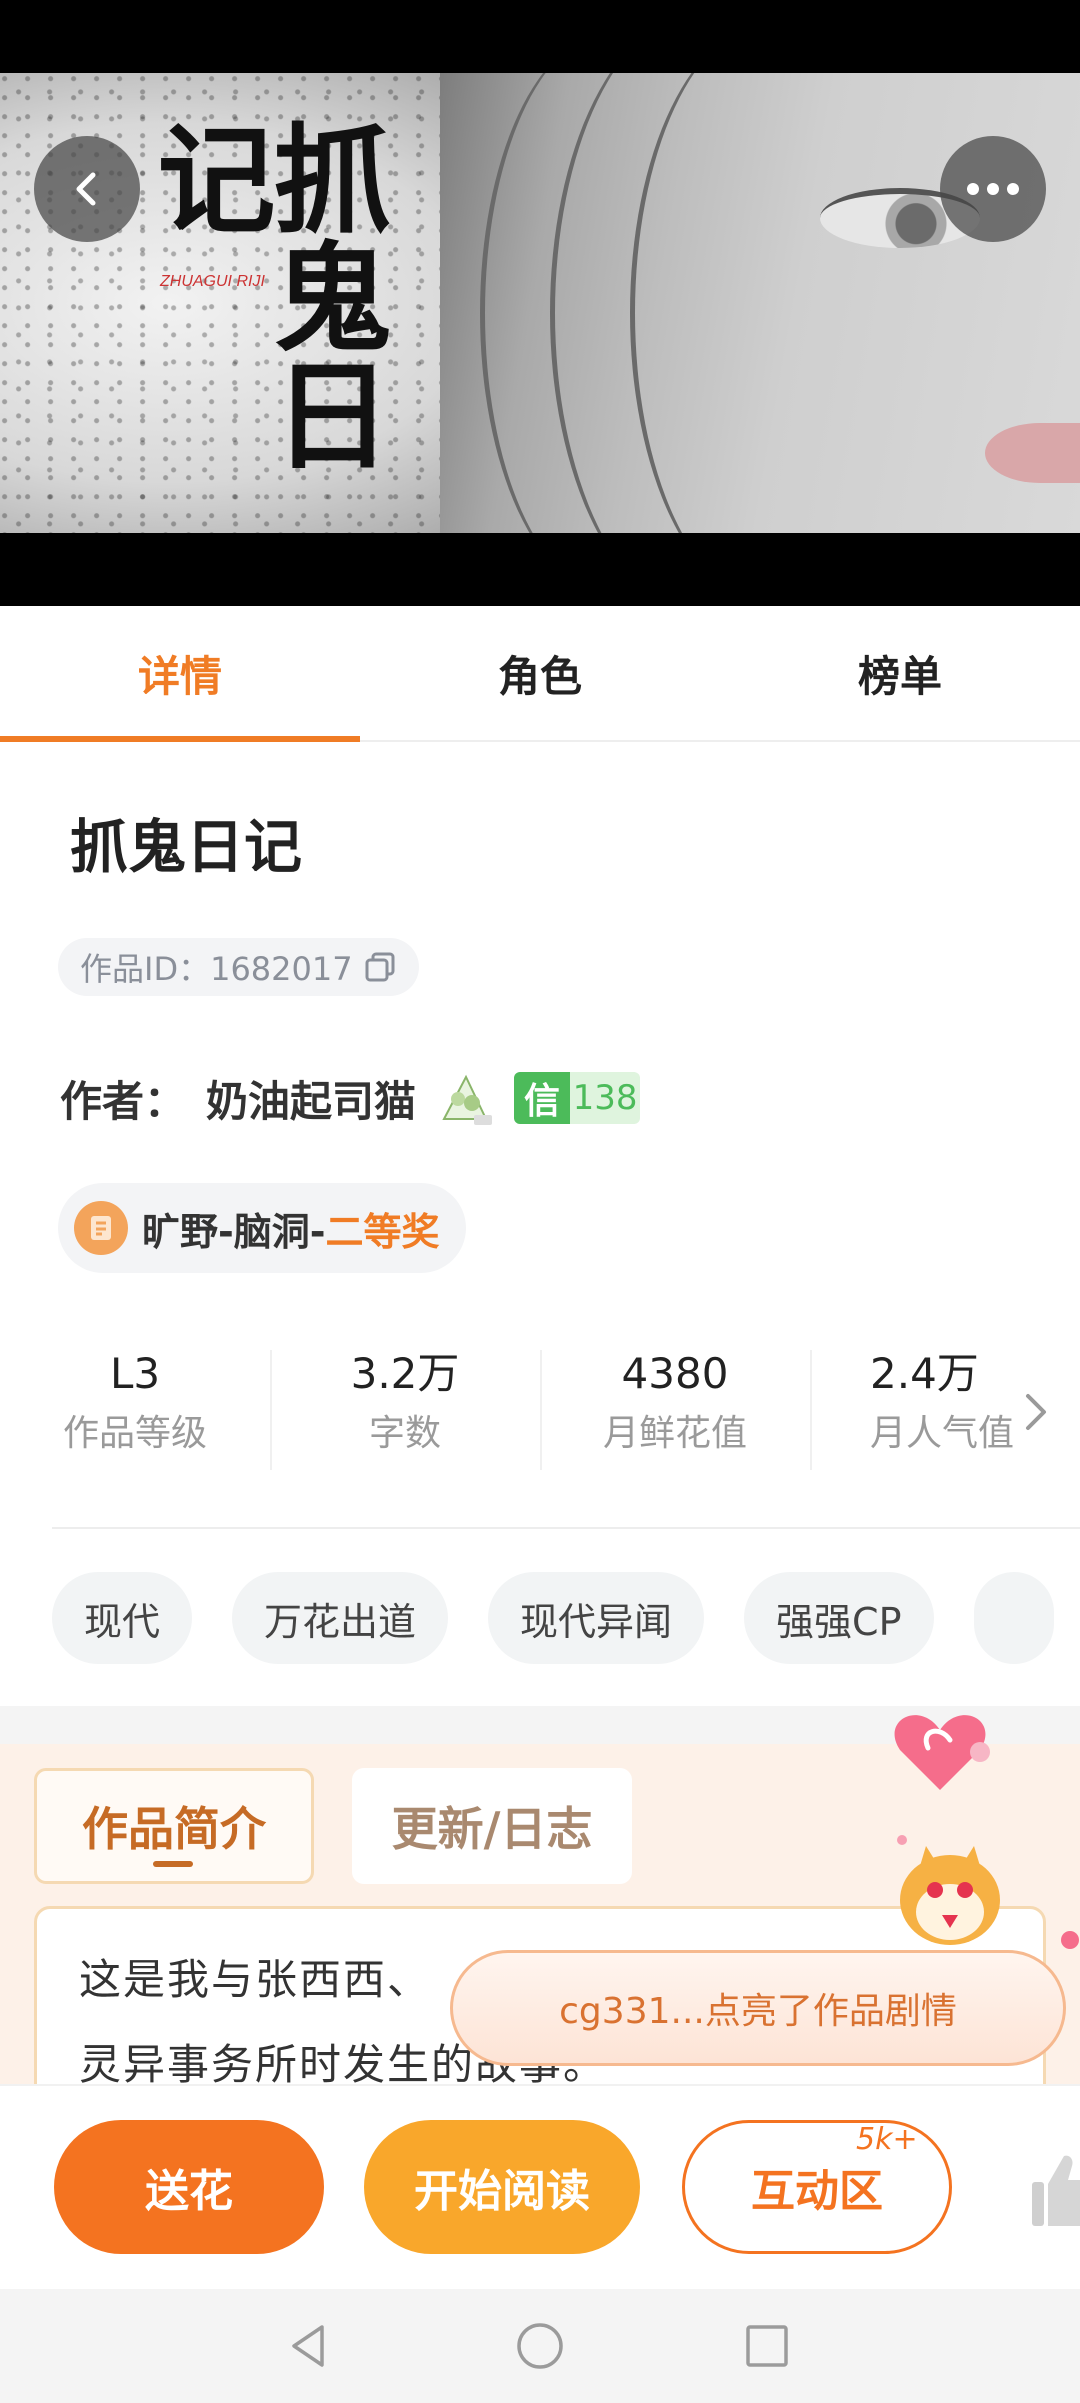 This screenshot has height=2403, width=1080. I want to click on detail-tabs: 详情 角色 榜单, so click(540, 674).